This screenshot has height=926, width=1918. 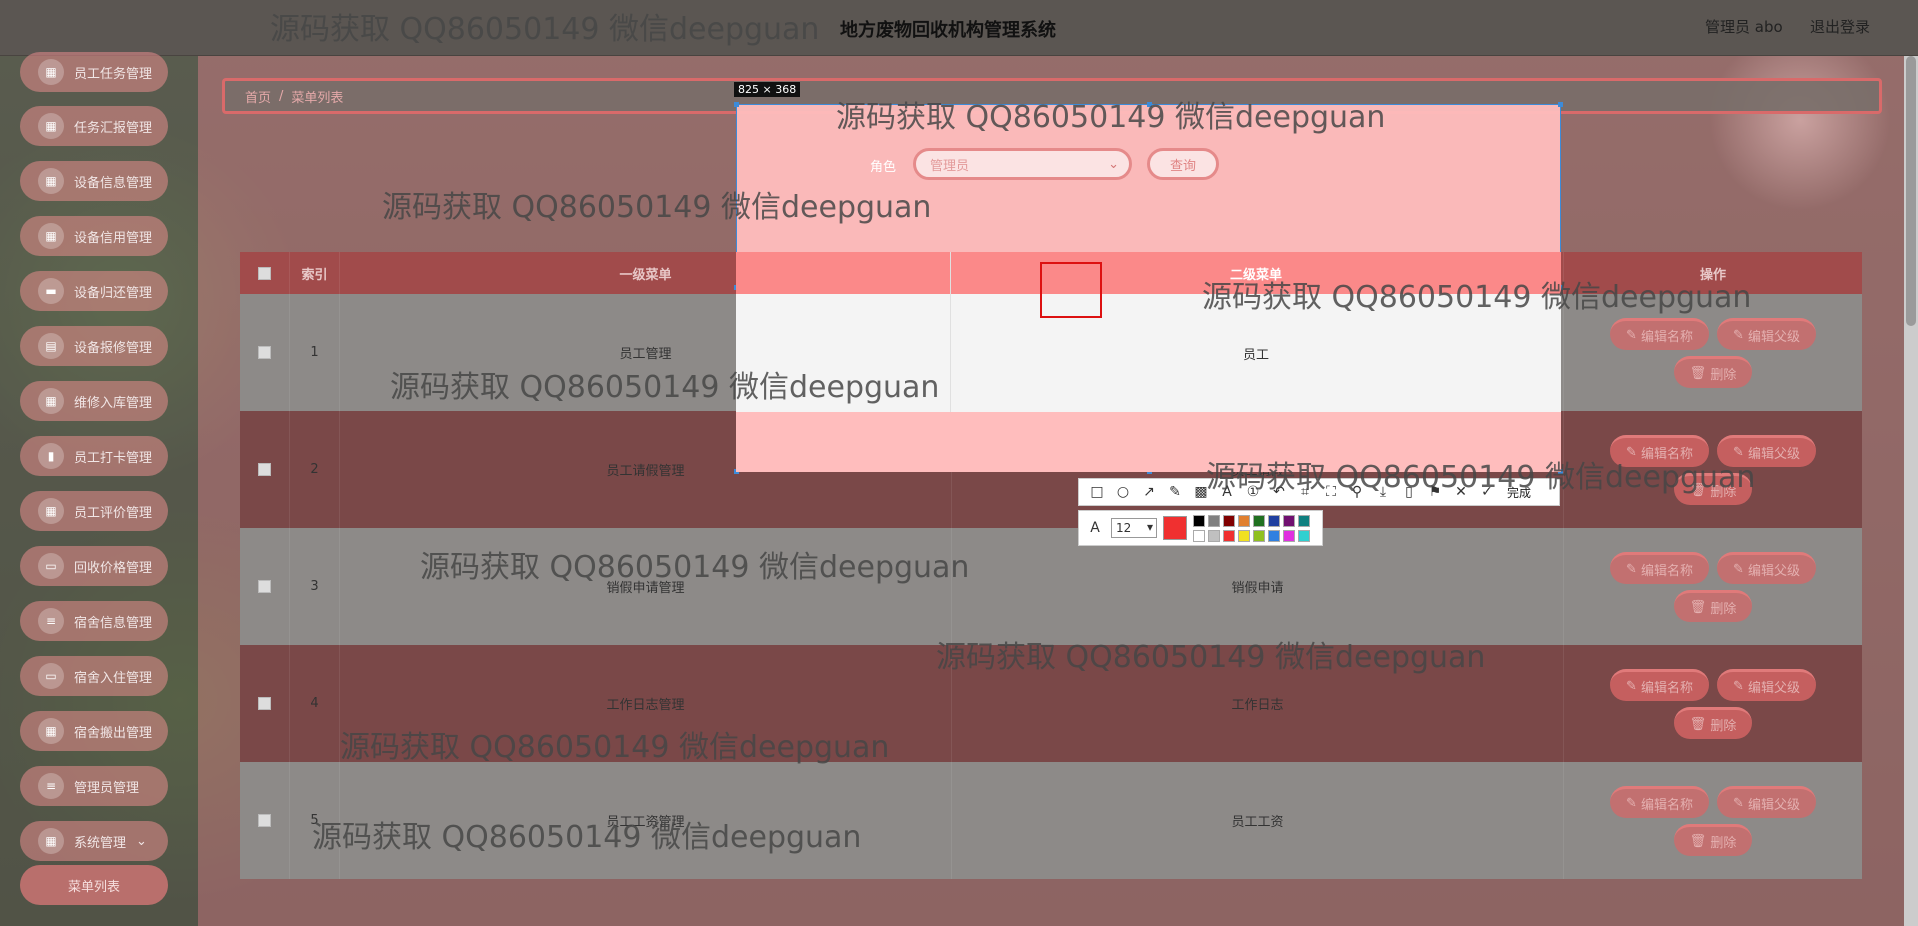 I want to click on sidebar-item-label: 设备信用管理, so click(x=113, y=238).